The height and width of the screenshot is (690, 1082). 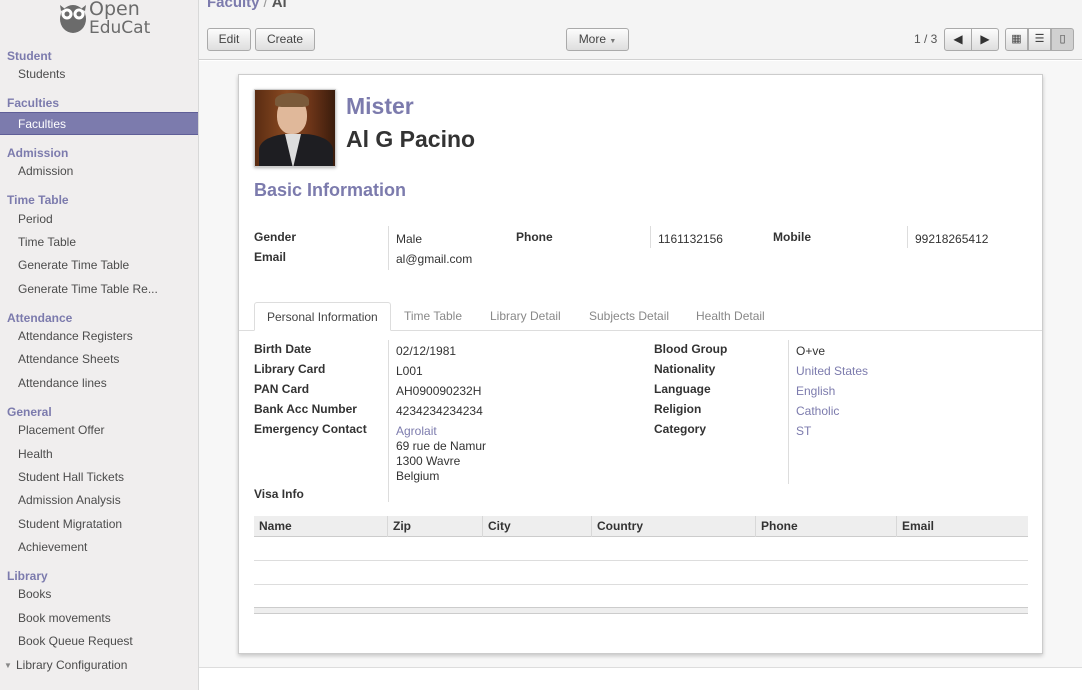 I want to click on sidebar-item-library-configuration: ▼ Library Configuration, so click(x=99, y=665).